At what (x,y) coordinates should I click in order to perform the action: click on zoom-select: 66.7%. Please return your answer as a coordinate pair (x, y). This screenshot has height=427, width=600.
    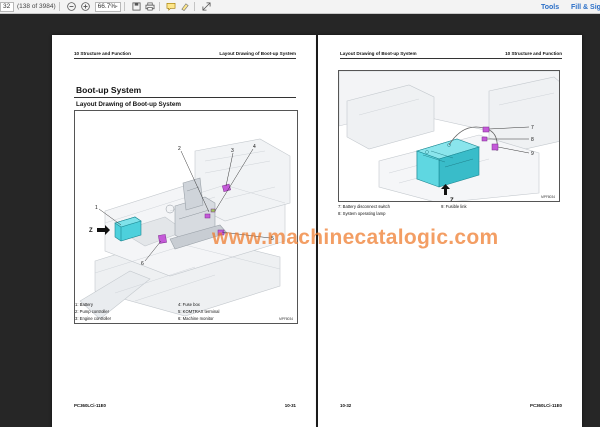
    Looking at the image, I should click on (107, 6).